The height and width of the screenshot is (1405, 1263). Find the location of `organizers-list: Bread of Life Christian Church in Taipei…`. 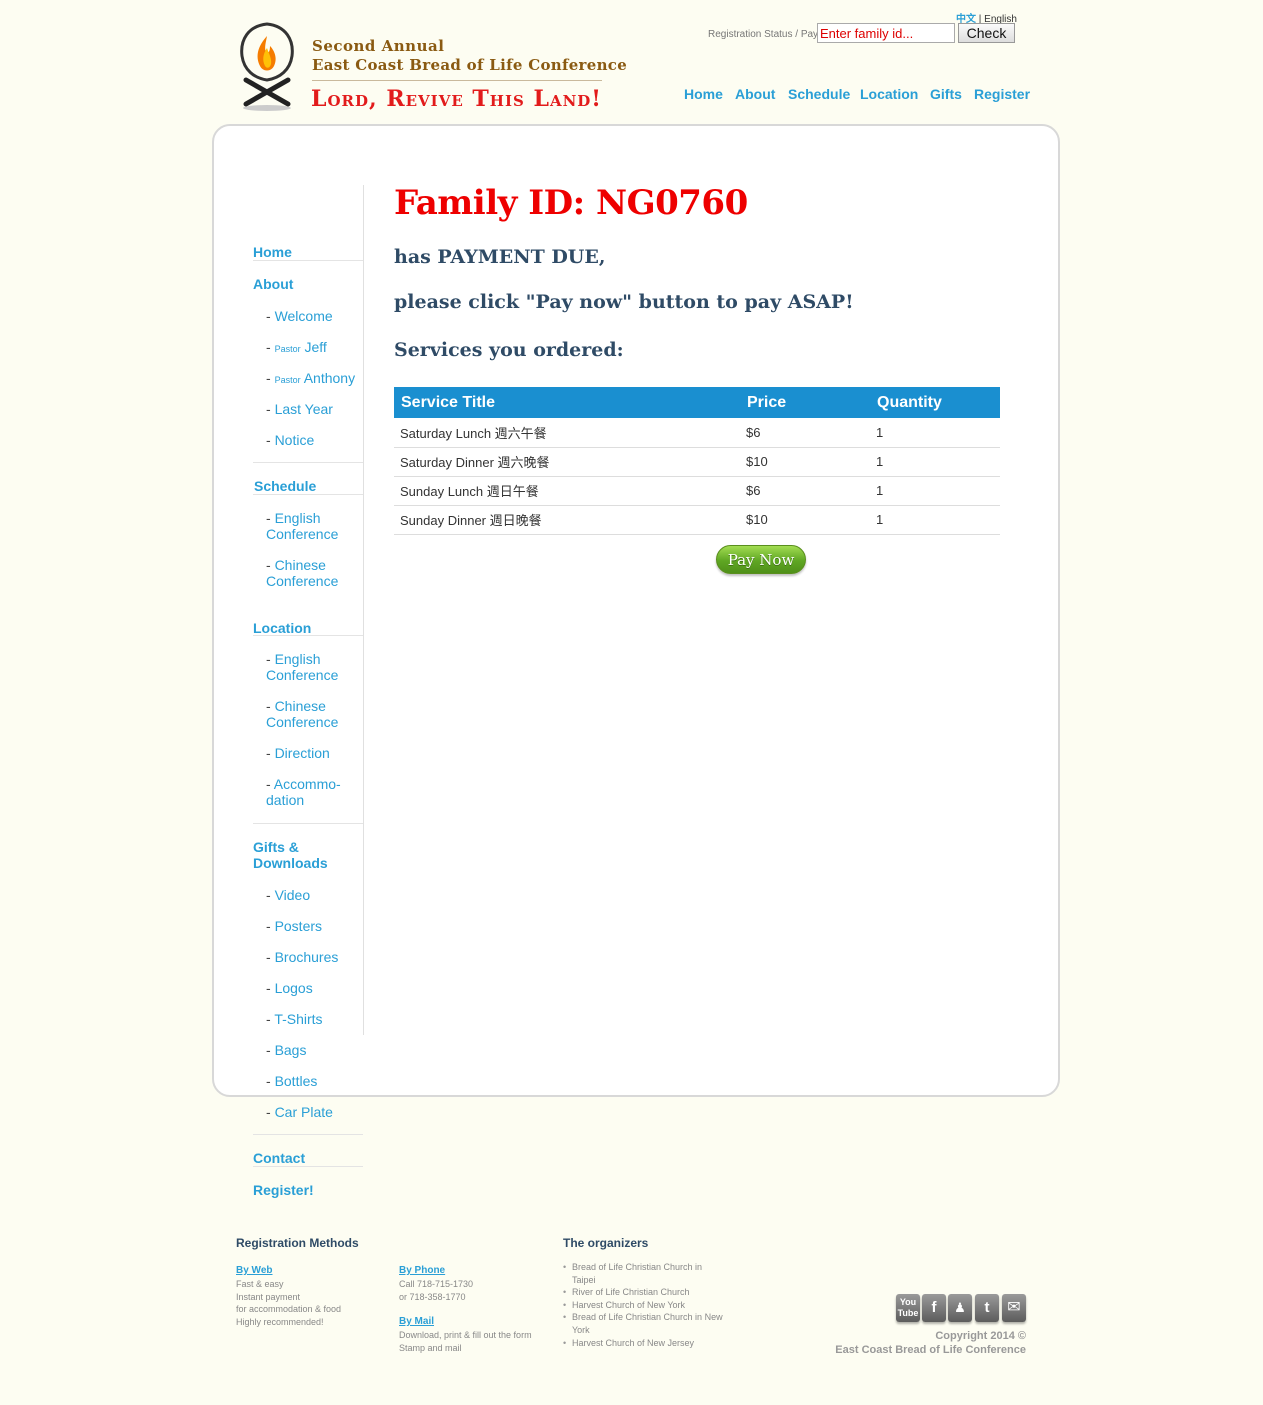

organizers-list: Bread of Life Christian Church in Taipei… is located at coordinates (643, 1305).